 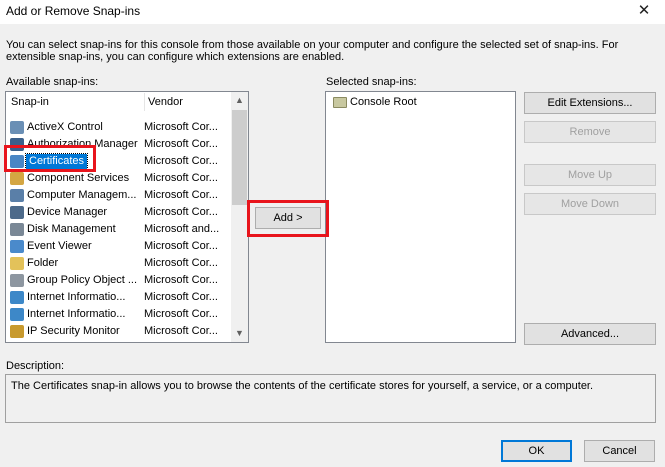 What do you see at coordinates (17, 229) in the screenshot?
I see `disk-icon` at bounding box center [17, 229].